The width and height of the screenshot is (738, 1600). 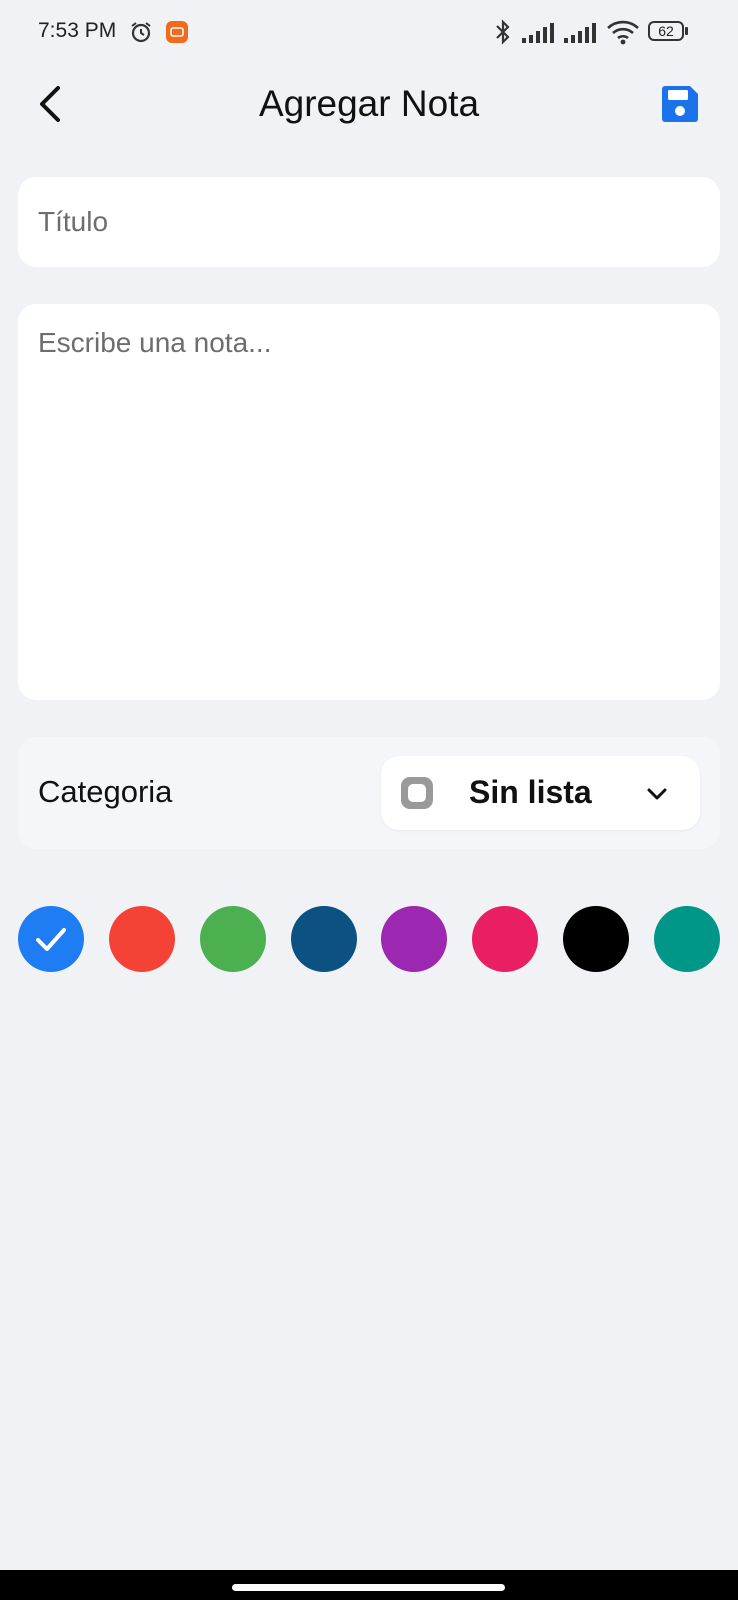 What do you see at coordinates (141, 32) in the screenshot?
I see `alarm-icon` at bounding box center [141, 32].